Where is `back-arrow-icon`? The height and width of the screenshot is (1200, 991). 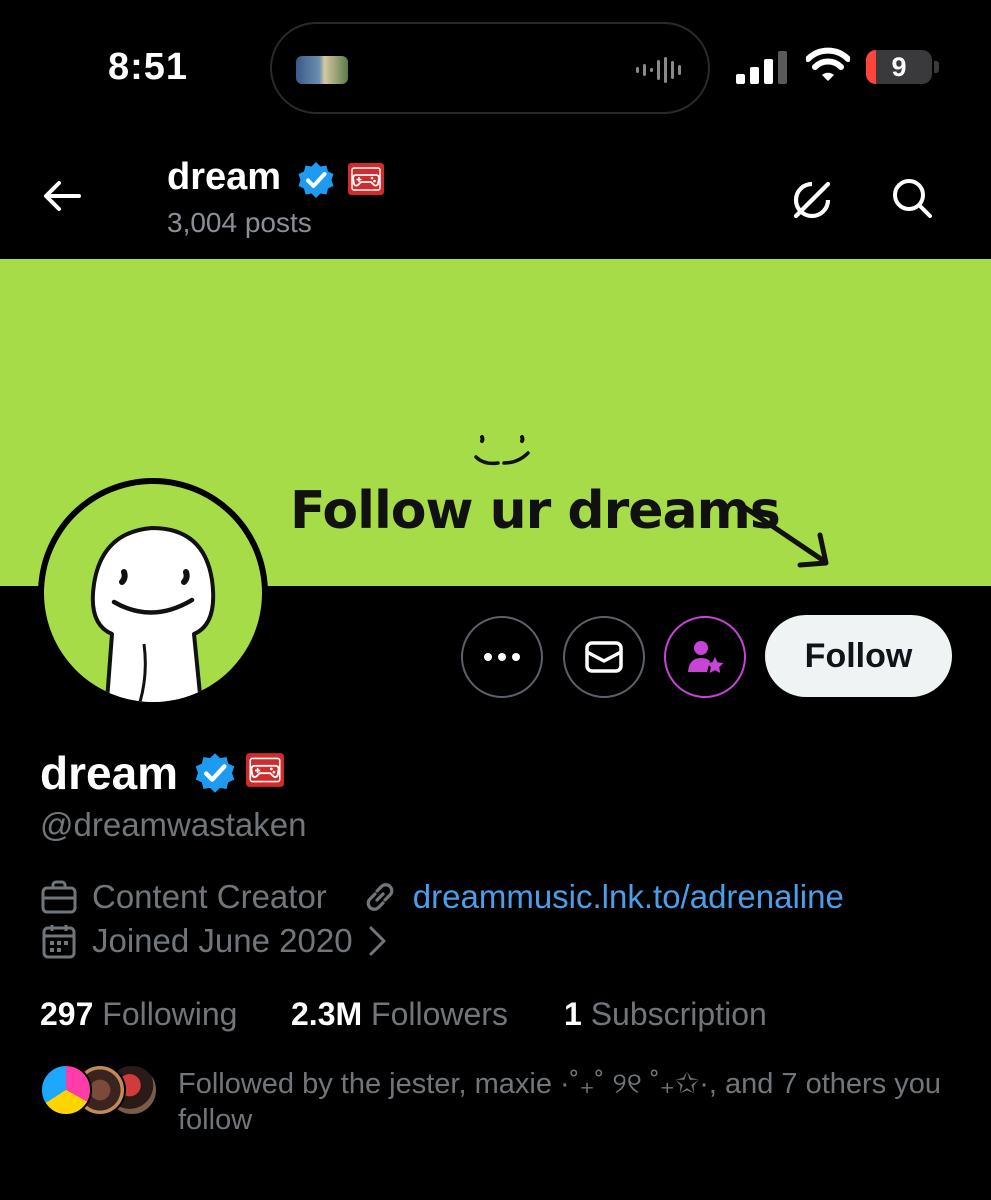 back-arrow-icon is located at coordinates (62, 196).